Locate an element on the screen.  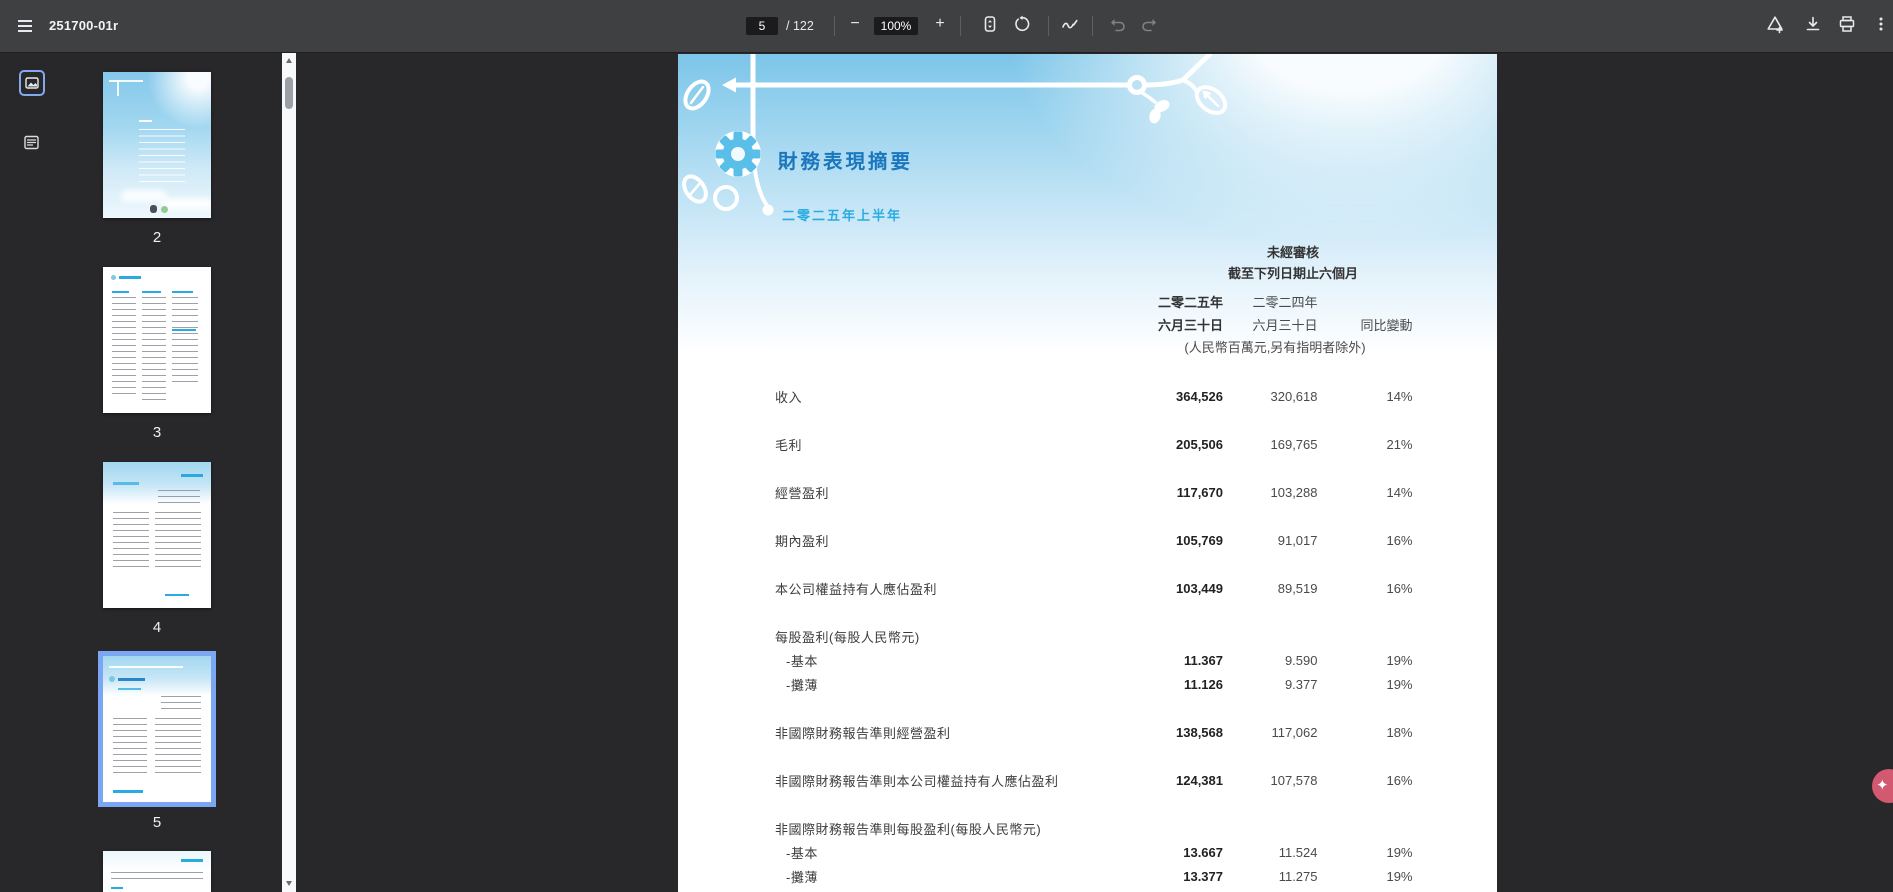
value-2024: 107,578 is located at coordinates (1294, 780).